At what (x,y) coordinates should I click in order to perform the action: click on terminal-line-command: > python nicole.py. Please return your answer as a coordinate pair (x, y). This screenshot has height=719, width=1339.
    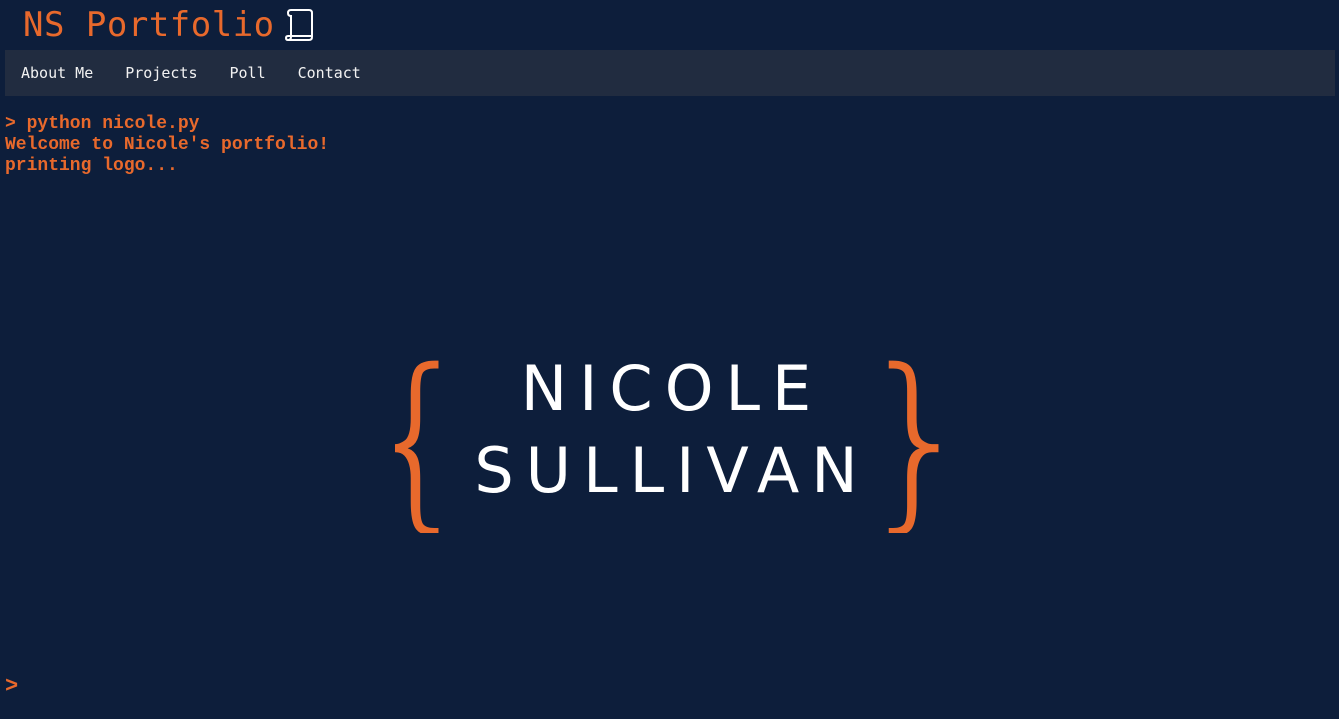
    Looking at the image, I should click on (102, 124).